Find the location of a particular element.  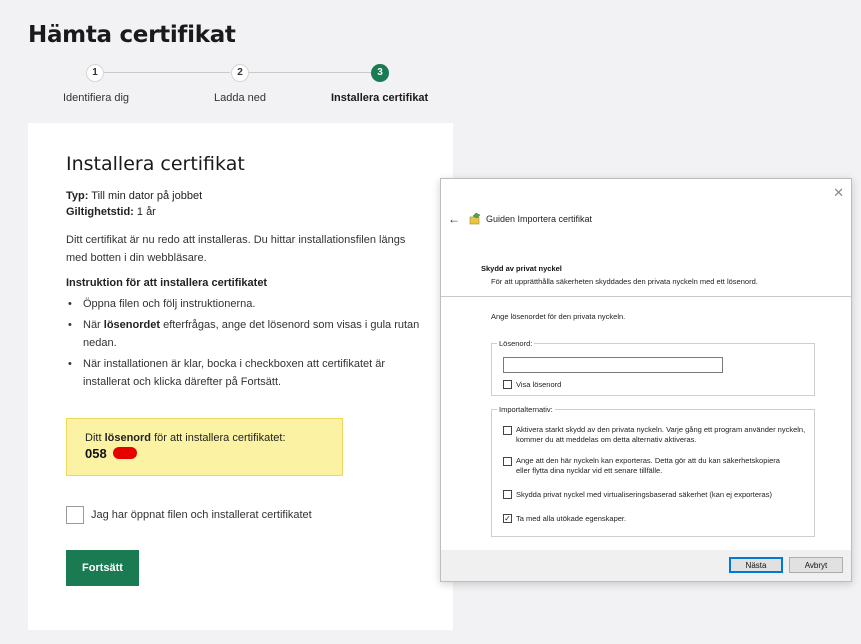

installed-confirm-checkbox is located at coordinates (75, 515).